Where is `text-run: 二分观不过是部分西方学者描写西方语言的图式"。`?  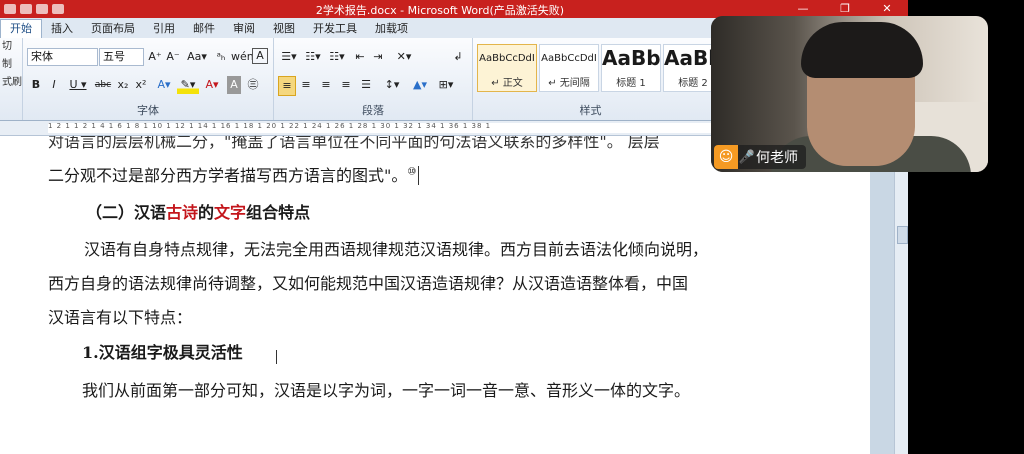 text-run: 二分观不过是部分西方学者描写西方语言的图式"。 is located at coordinates (228, 175).